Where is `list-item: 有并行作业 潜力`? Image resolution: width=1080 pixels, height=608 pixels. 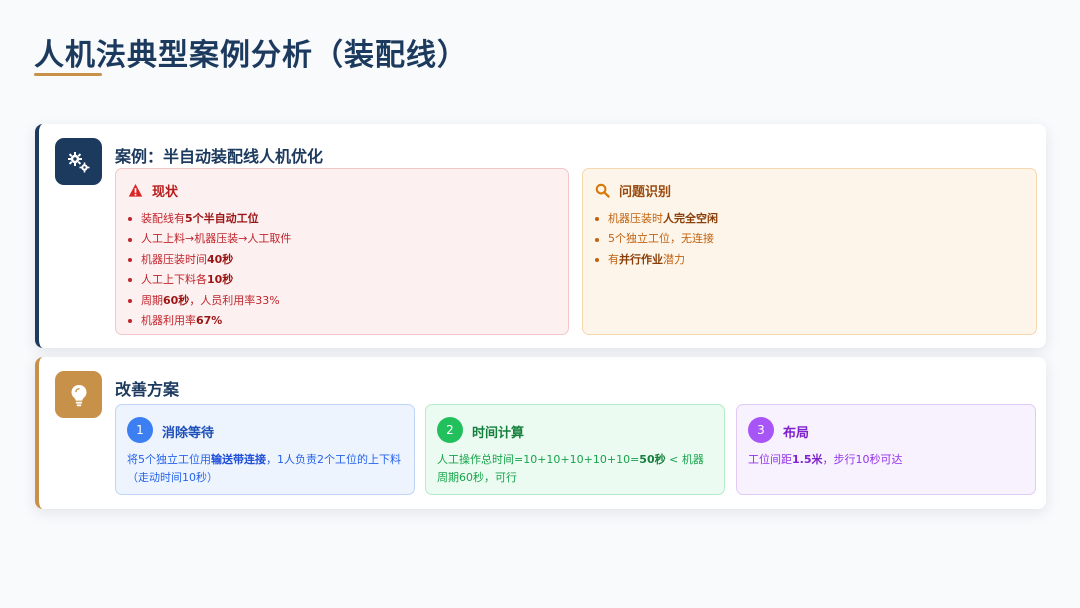 list-item: 有并行作业 潜力 is located at coordinates (656, 260).